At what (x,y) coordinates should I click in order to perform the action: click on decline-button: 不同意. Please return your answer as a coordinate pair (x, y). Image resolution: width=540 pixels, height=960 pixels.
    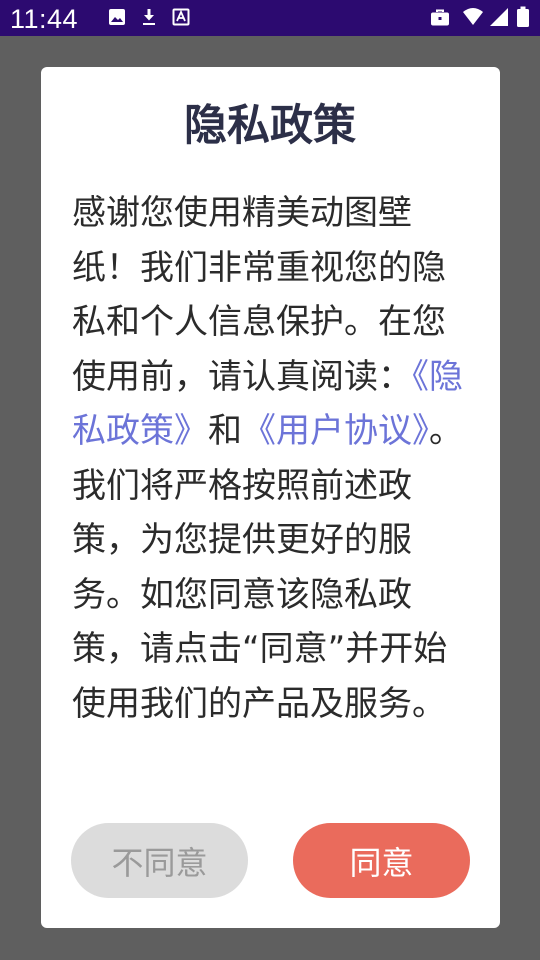
    Looking at the image, I should click on (159, 860).